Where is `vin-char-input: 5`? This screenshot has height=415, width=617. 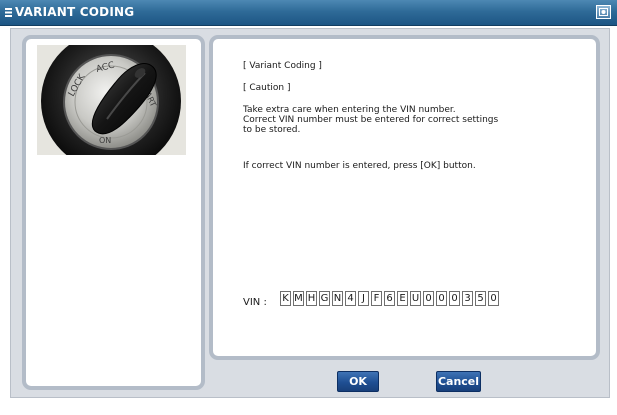
vin-char-input: 5 is located at coordinates (480, 298).